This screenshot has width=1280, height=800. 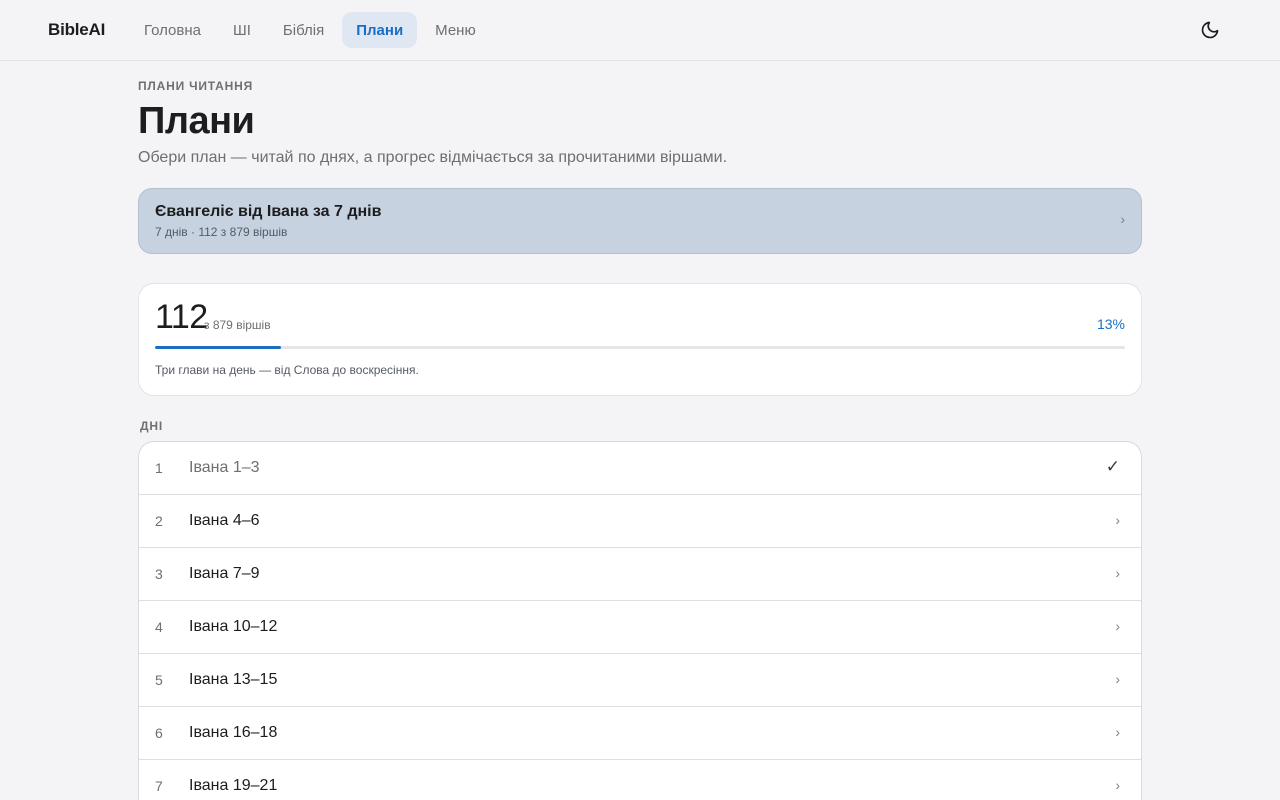 I want to click on progress-bar, so click(x=640, y=347).